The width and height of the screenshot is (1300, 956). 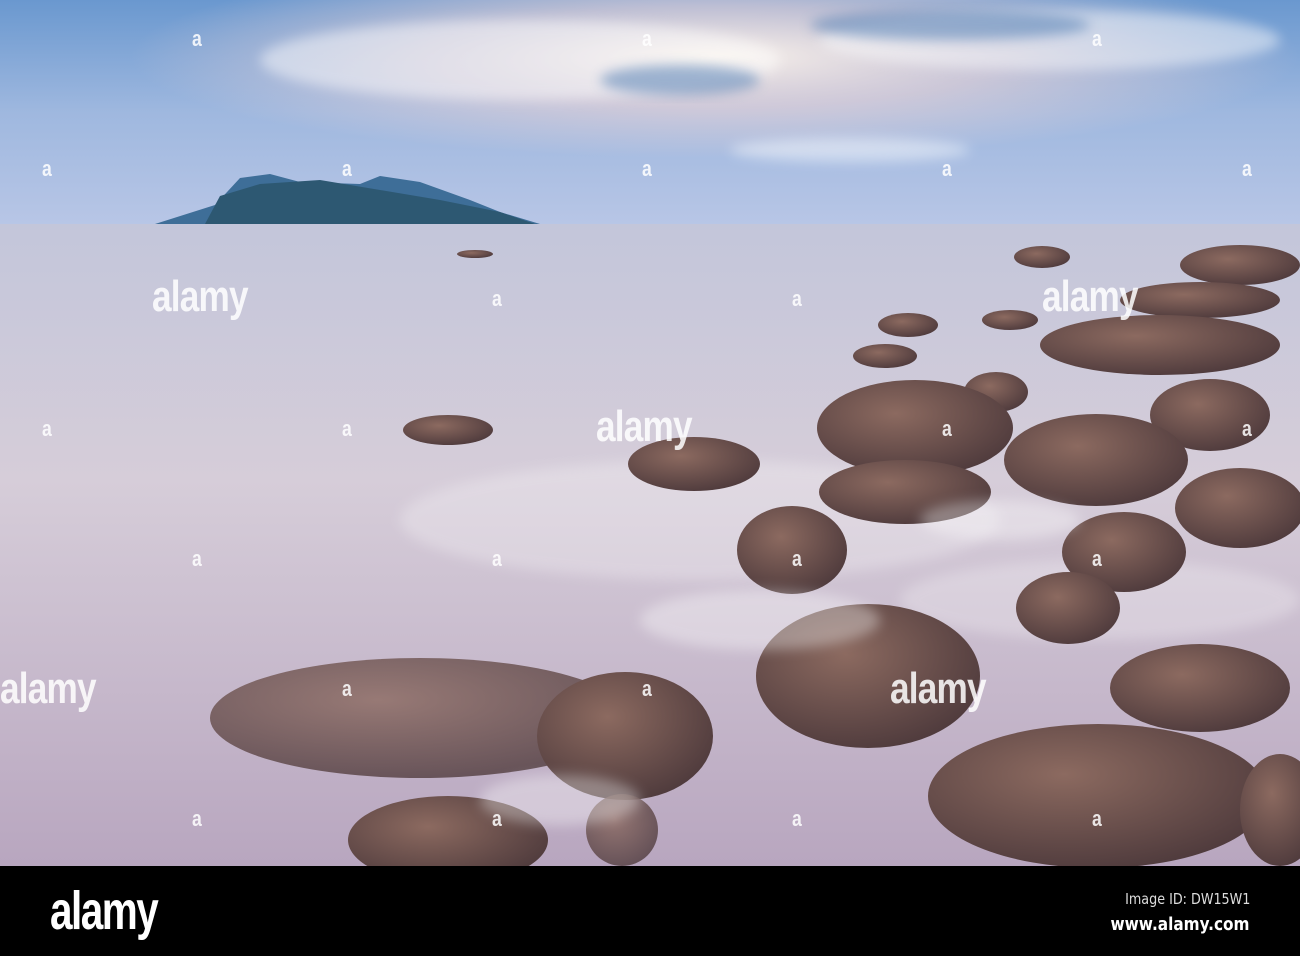 I want to click on footer-bar: alamy Image ID: DW15W1 www.alamy.com, so click(x=650, y=911).